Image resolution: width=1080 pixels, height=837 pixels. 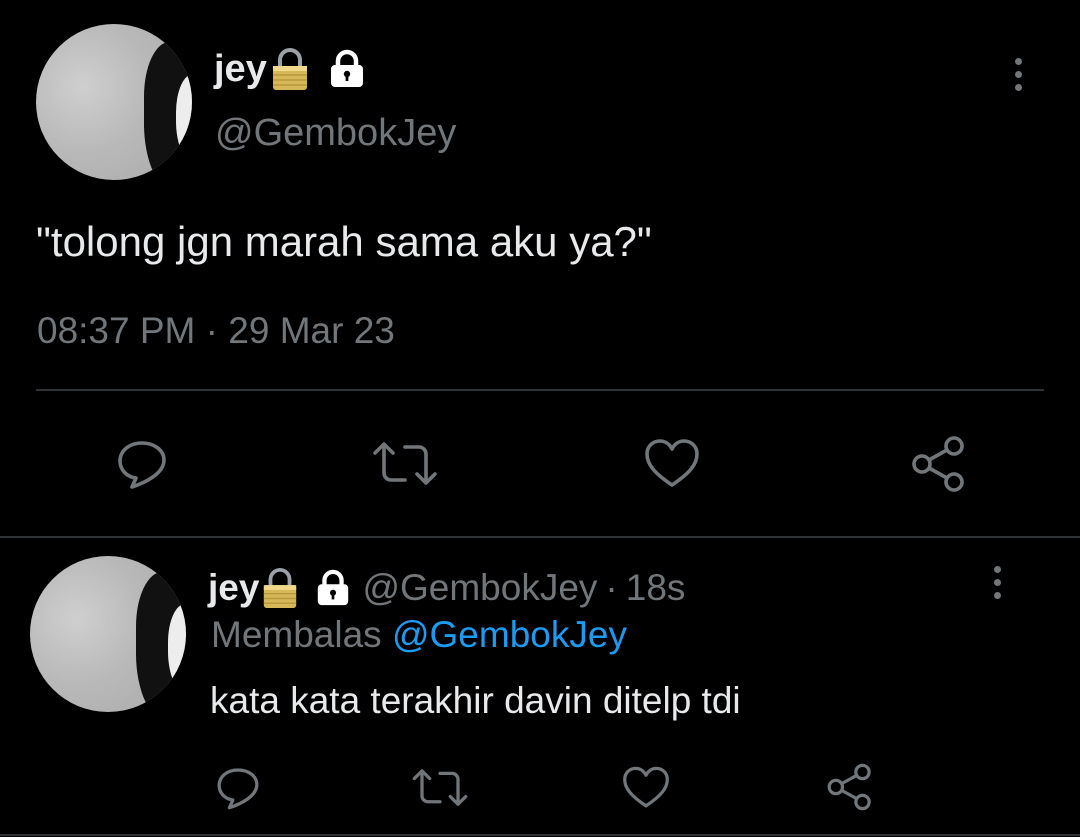 What do you see at coordinates (509, 634) in the screenshot?
I see `replying-to-link: @GembokJey` at bounding box center [509, 634].